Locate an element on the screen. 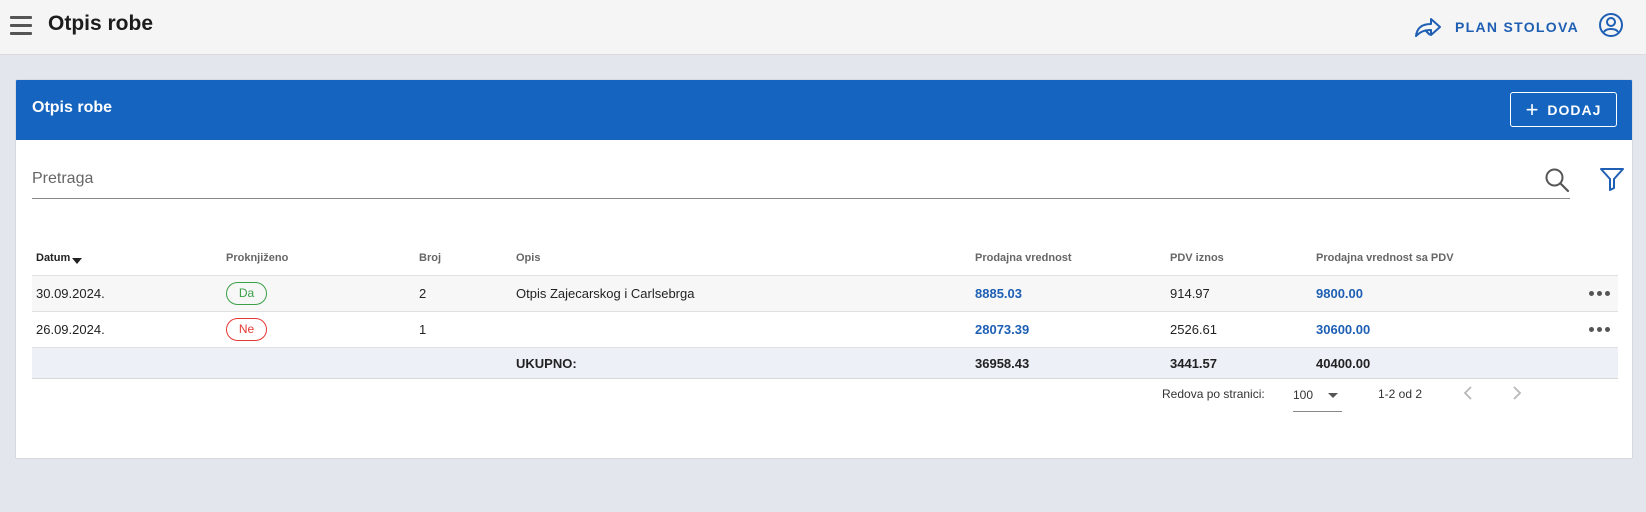 Image resolution: width=1646 pixels, height=512 pixels. cell-description: Otpis Zajecarskog i Carlsebrga is located at coordinates (741, 293).